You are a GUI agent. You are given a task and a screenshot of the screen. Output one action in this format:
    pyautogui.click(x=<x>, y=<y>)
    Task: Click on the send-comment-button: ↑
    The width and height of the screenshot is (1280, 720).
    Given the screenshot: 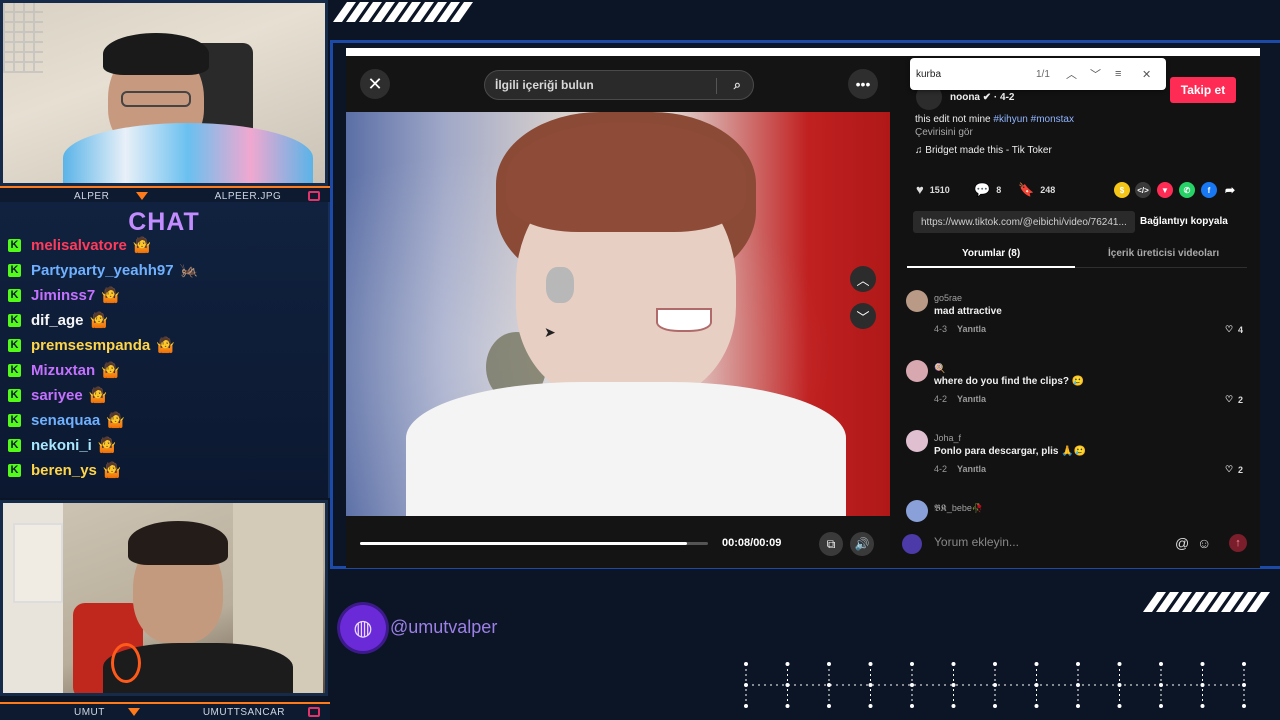 What is the action you would take?
    pyautogui.click(x=1238, y=543)
    